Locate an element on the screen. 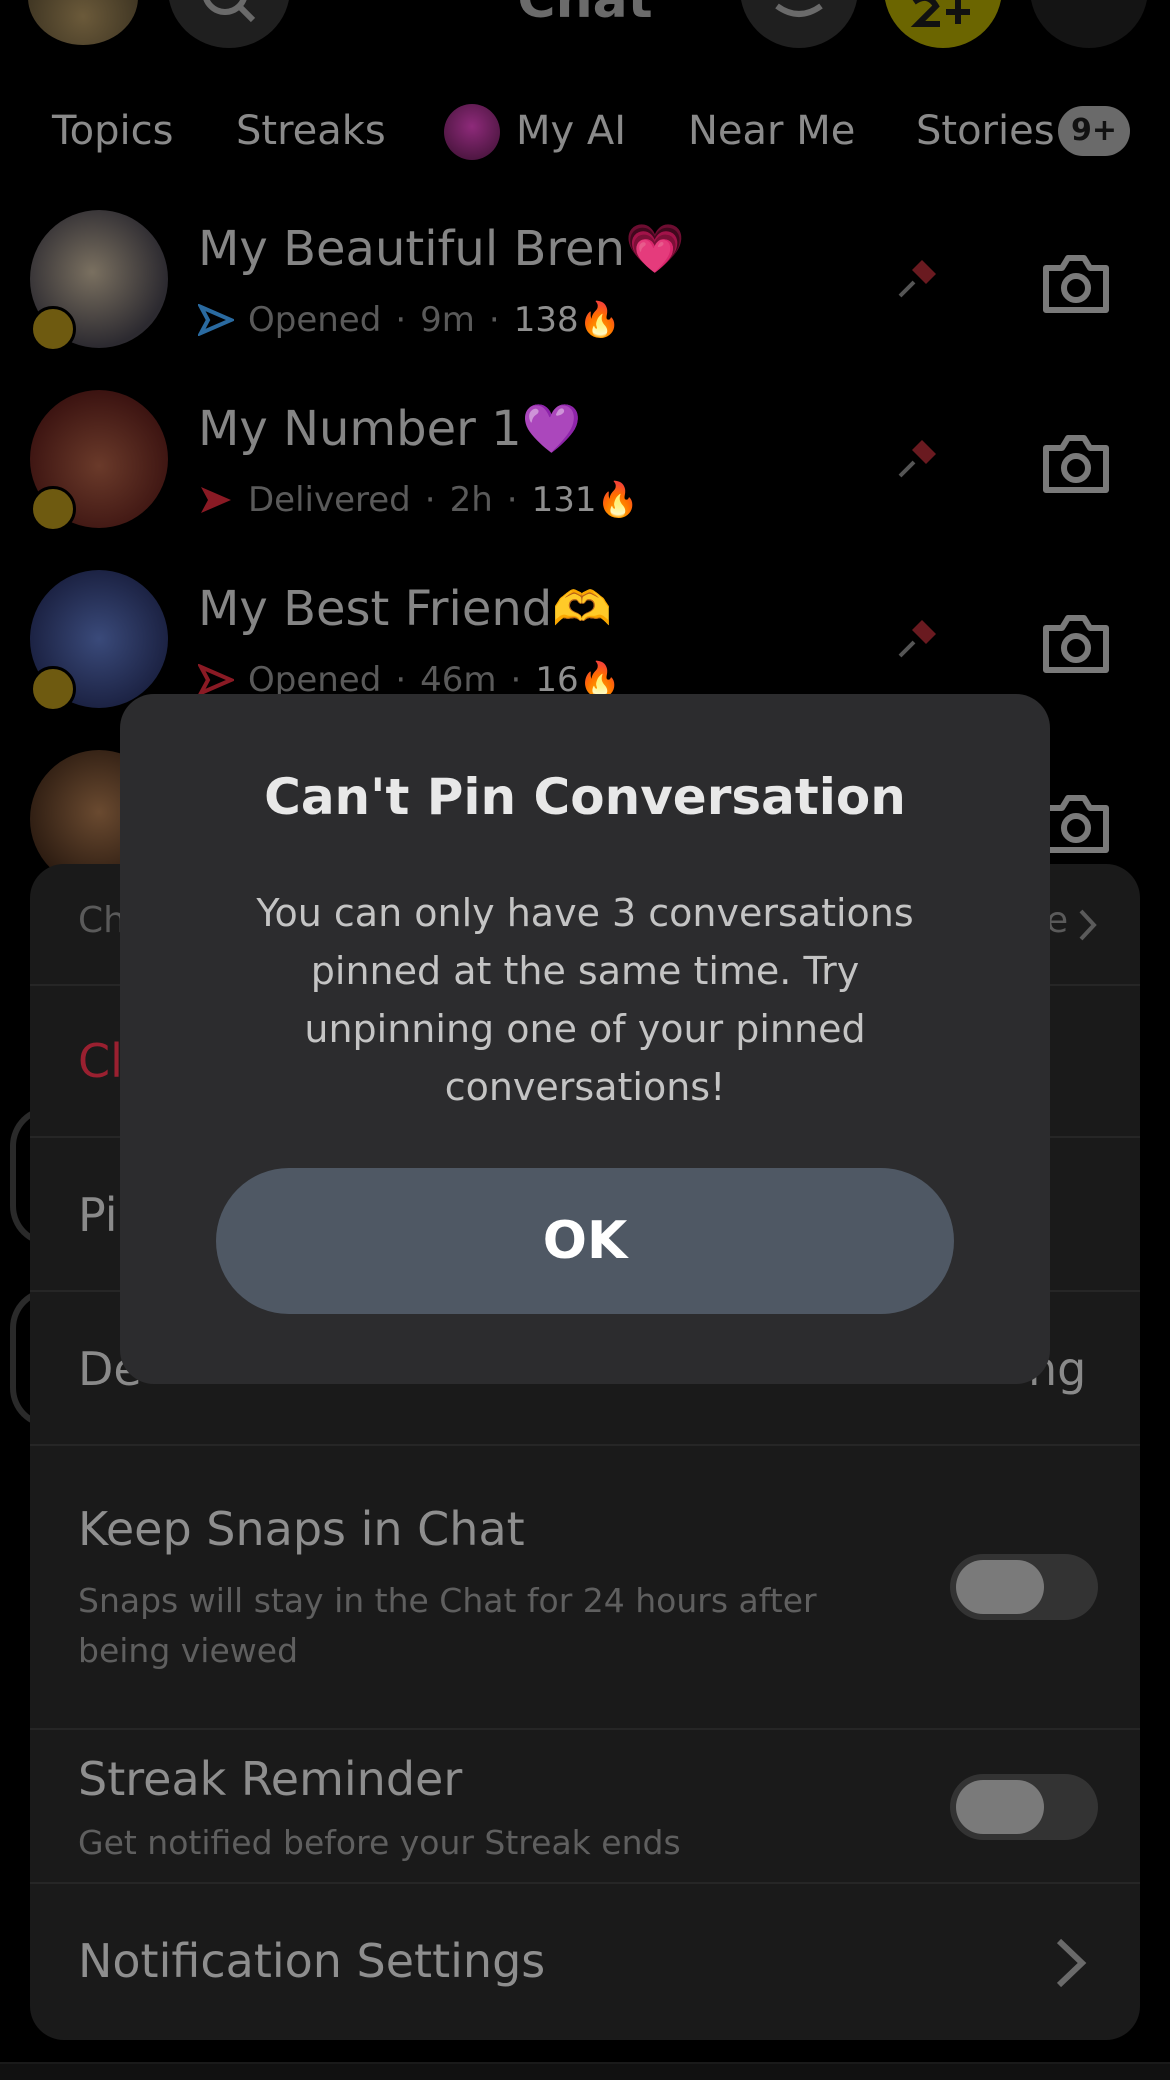 The image size is (1170, 2080). status-time: 9m is located at coordinates (447, 320).